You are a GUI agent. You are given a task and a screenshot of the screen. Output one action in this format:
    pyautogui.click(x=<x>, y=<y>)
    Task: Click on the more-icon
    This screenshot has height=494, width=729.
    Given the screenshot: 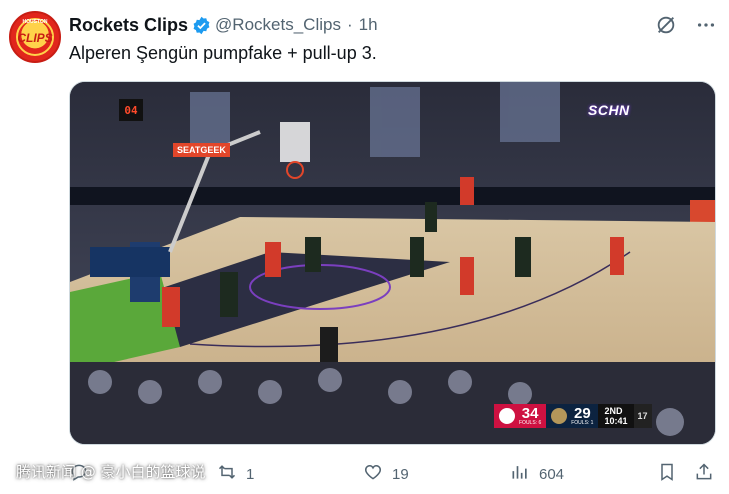 What is the action you would take?
    pyautogui.click(x=706, y=27)
    